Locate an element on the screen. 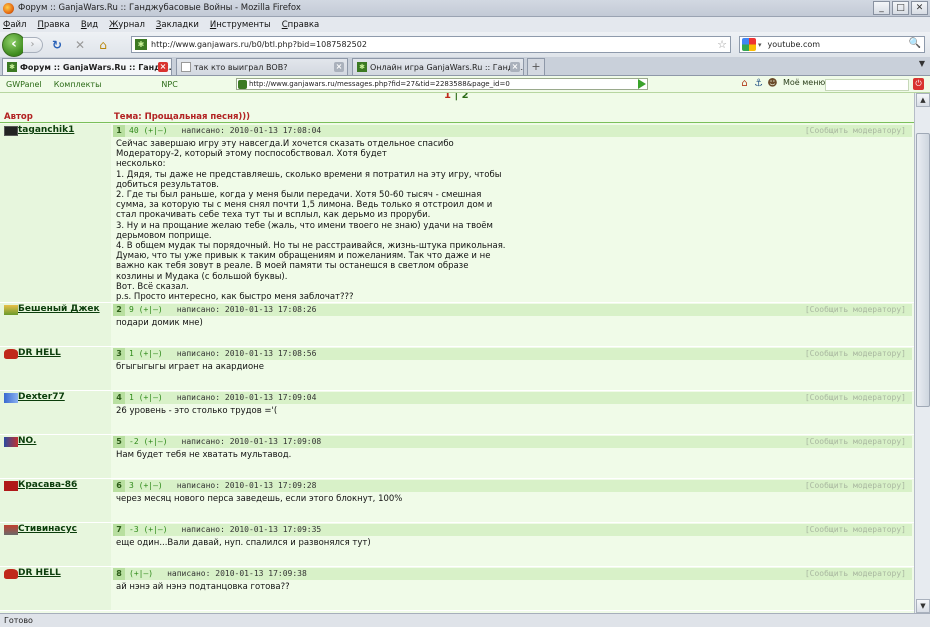  komplekty-link: Комплекты is located at coordinates (78, 84).